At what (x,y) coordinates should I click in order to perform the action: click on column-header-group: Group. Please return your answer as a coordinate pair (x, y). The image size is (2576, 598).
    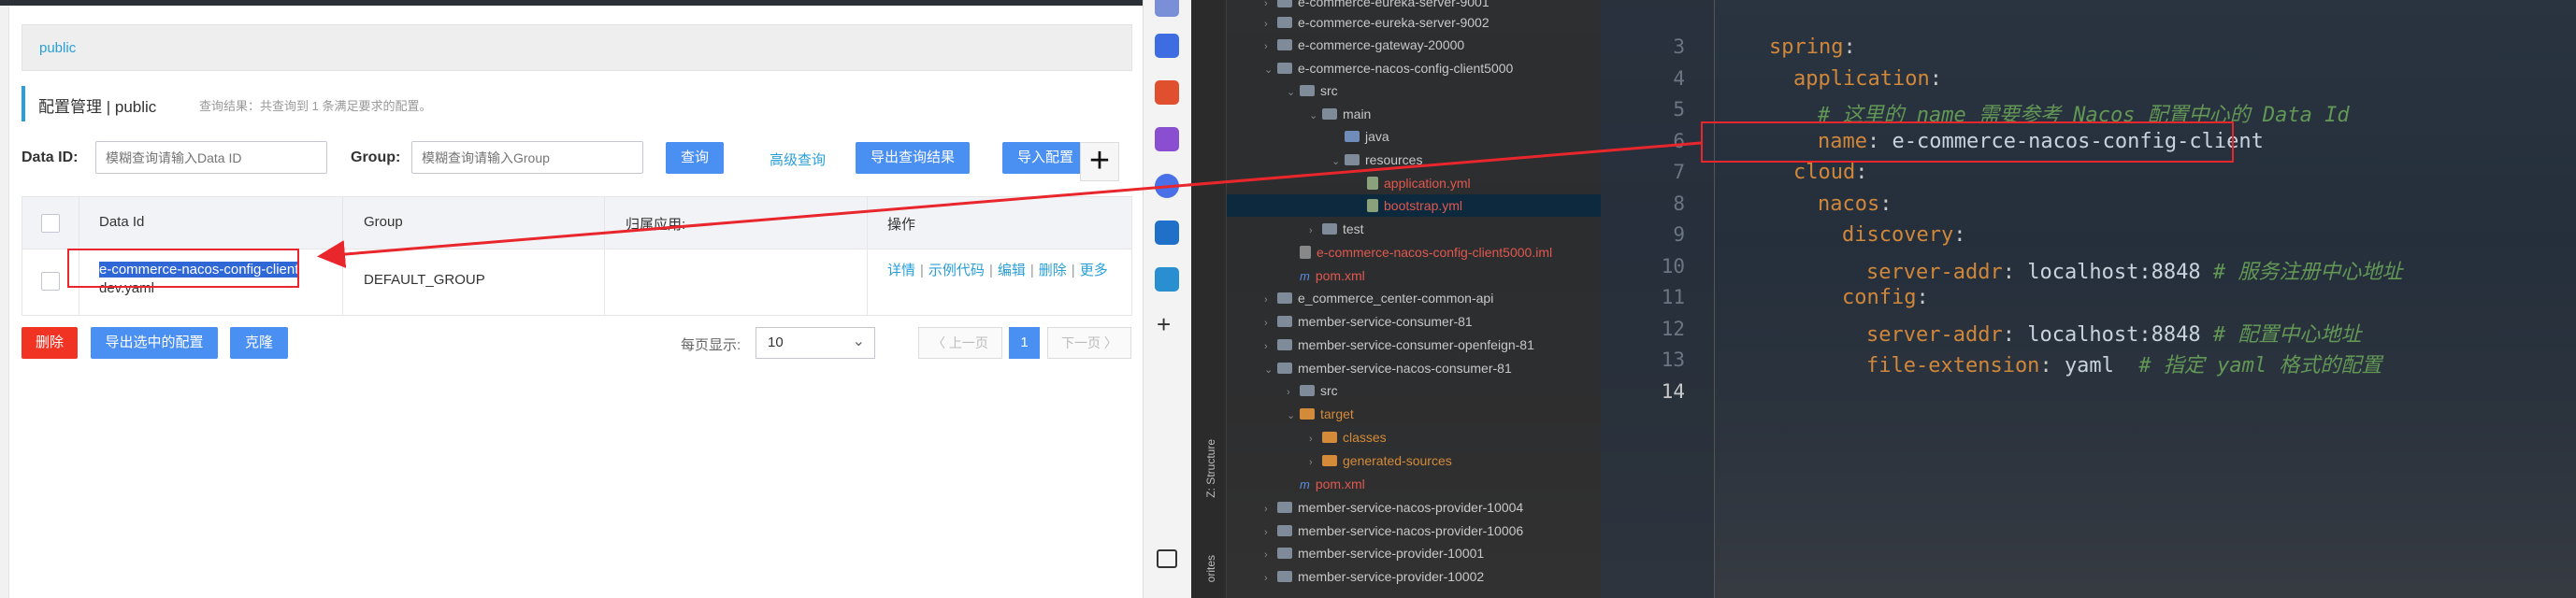
    Looking at the image, I should click on (384, 222).